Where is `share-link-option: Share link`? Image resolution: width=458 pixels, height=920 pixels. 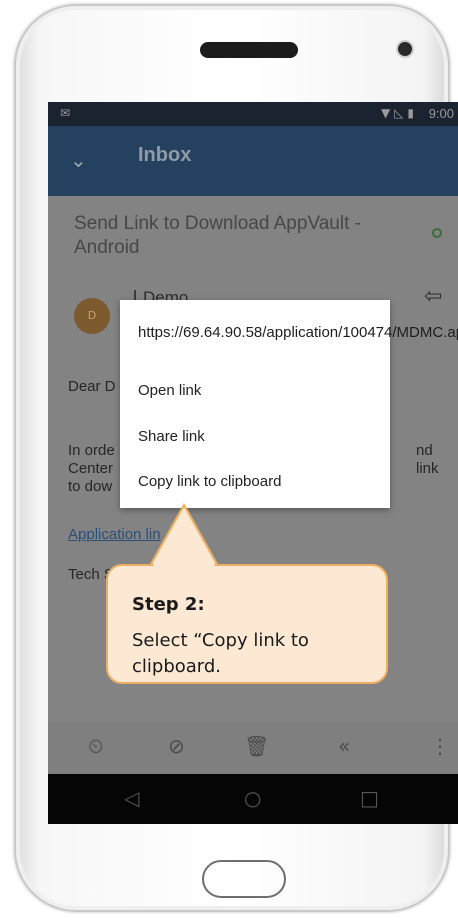
share-link-option: Share link is located at coordinates (171, 436).